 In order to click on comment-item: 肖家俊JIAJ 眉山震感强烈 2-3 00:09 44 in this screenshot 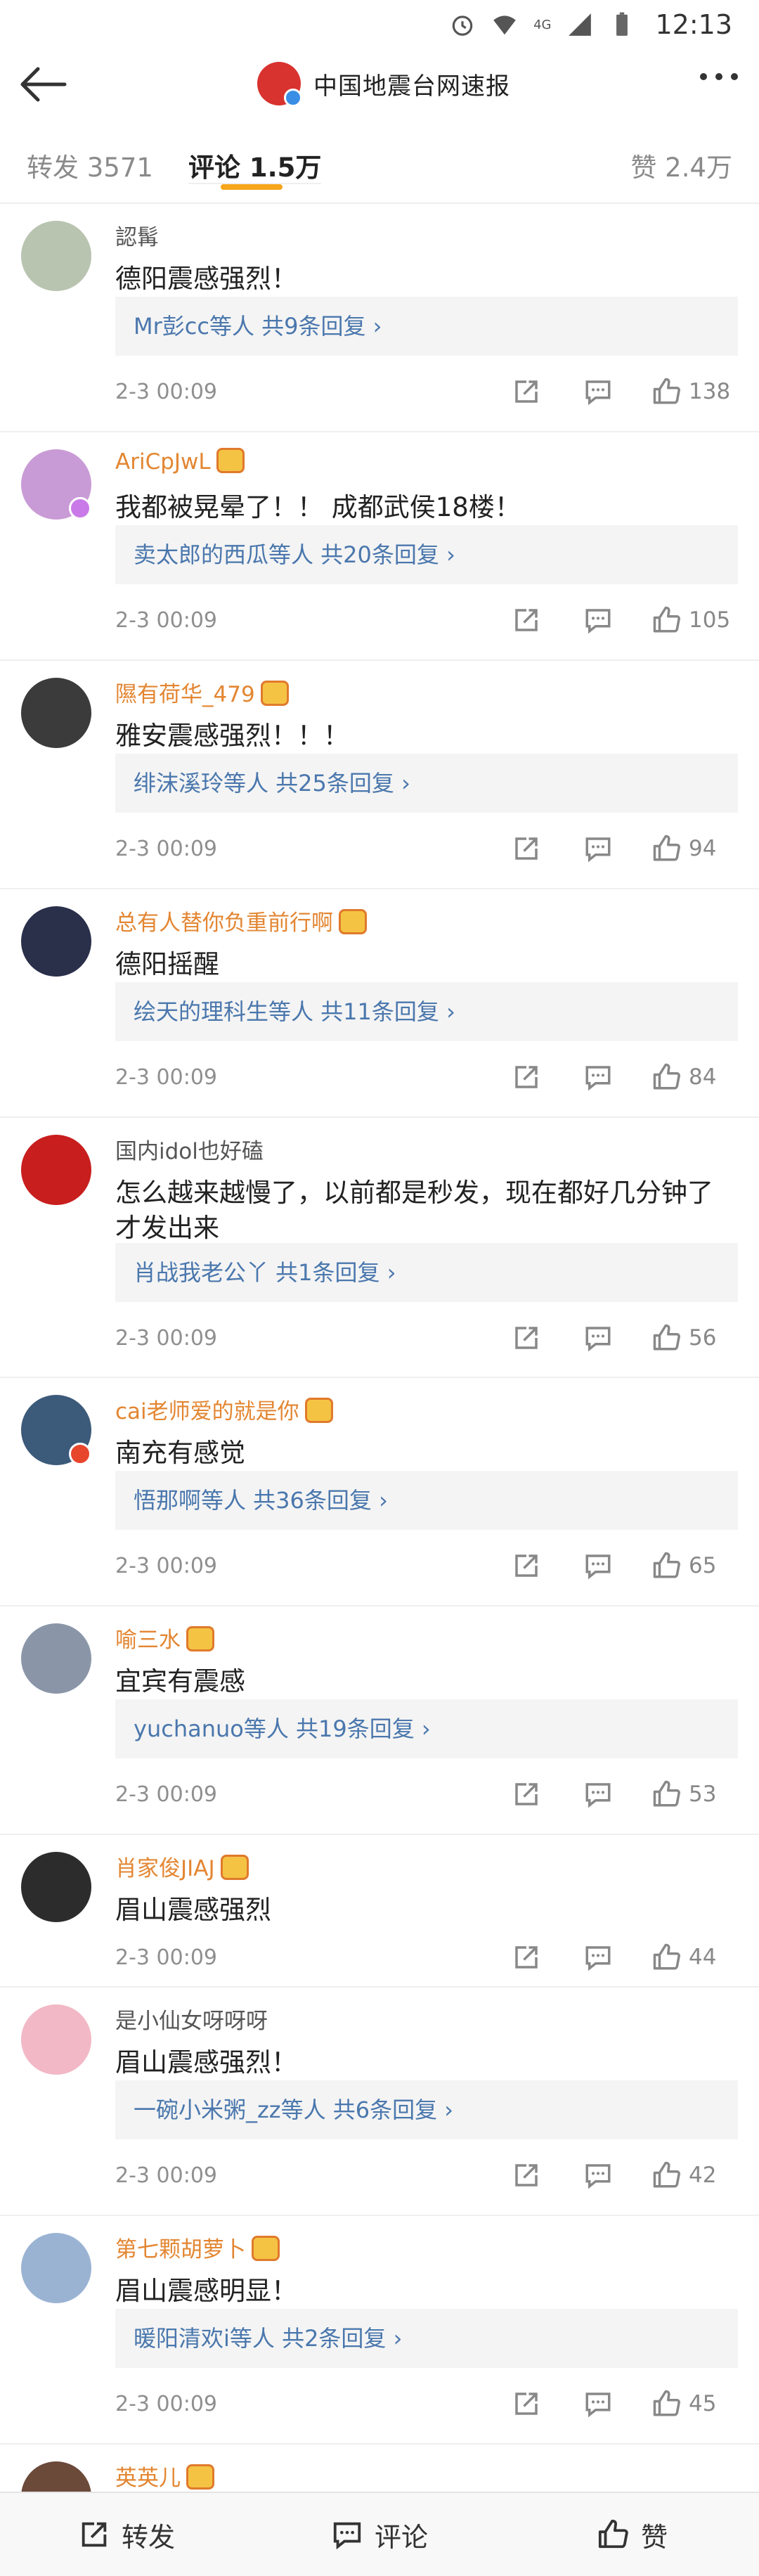, I will do `click(379, 1911)`.